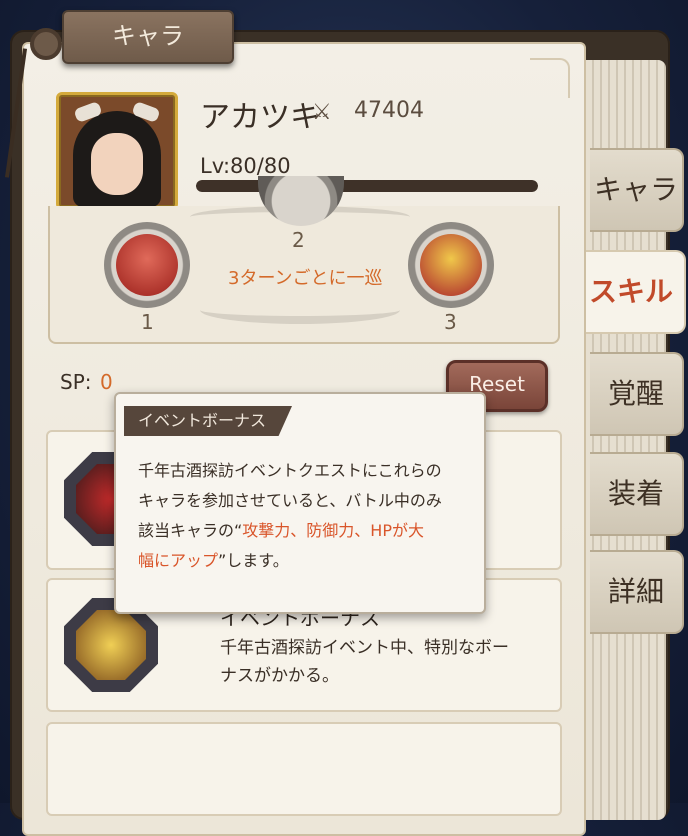 The width and height of the screenshot is (688, 836). Describe the element at coordinates (550, 78) in the screenshot. I see `corner-ornament-icon` at that location.